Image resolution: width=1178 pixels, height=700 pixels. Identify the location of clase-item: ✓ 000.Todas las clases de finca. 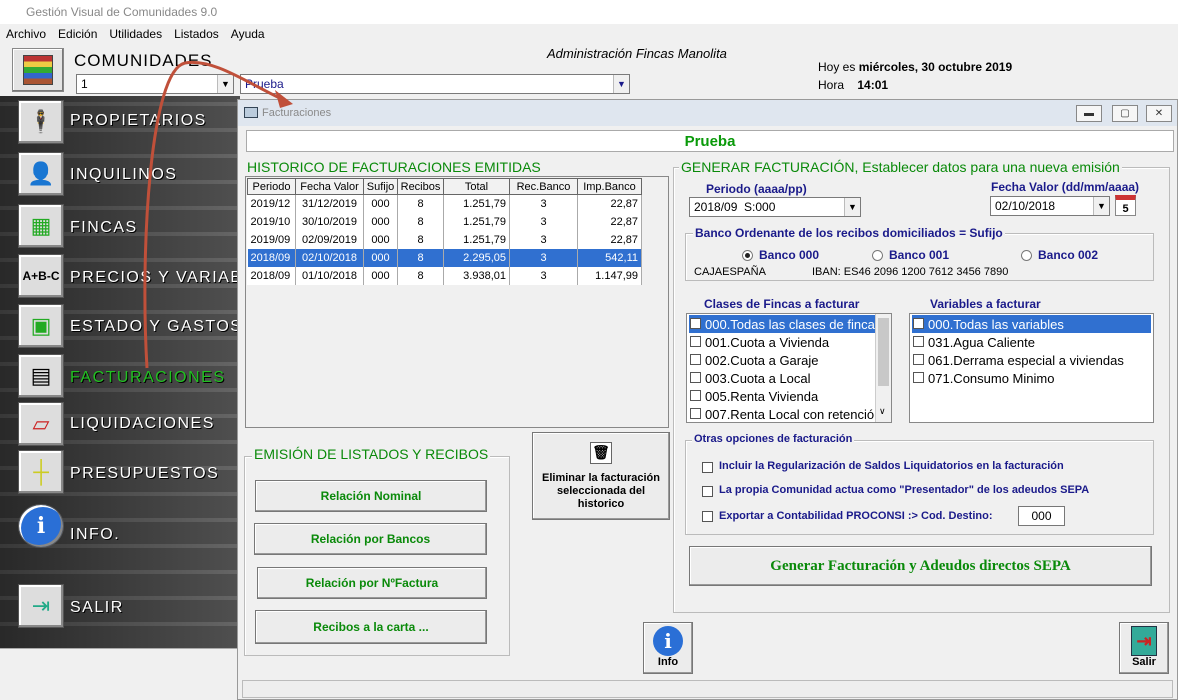
(782, 324).